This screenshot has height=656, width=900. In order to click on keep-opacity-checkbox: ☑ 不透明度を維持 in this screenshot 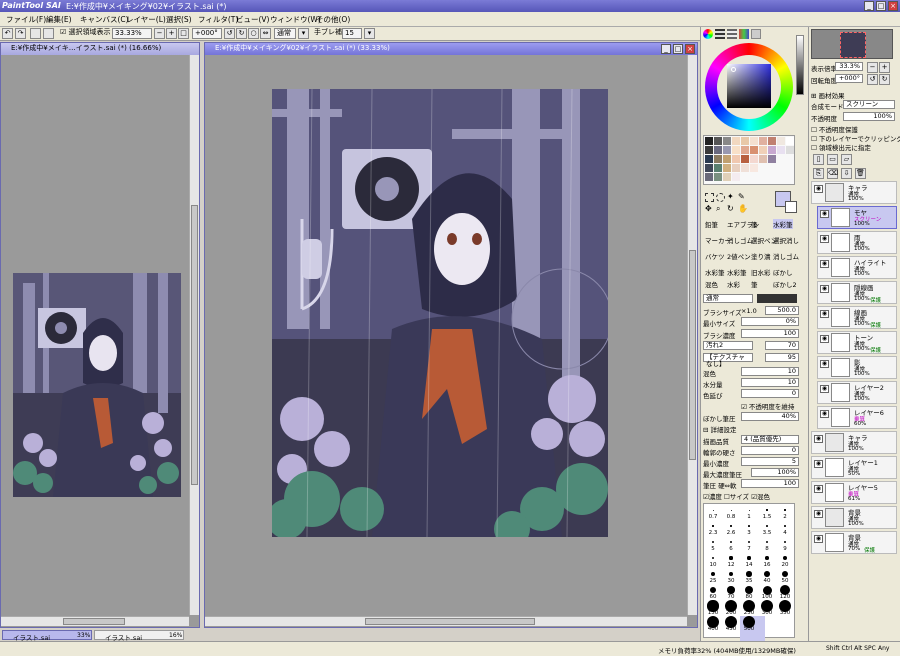, I will do `click(767, 406)`.